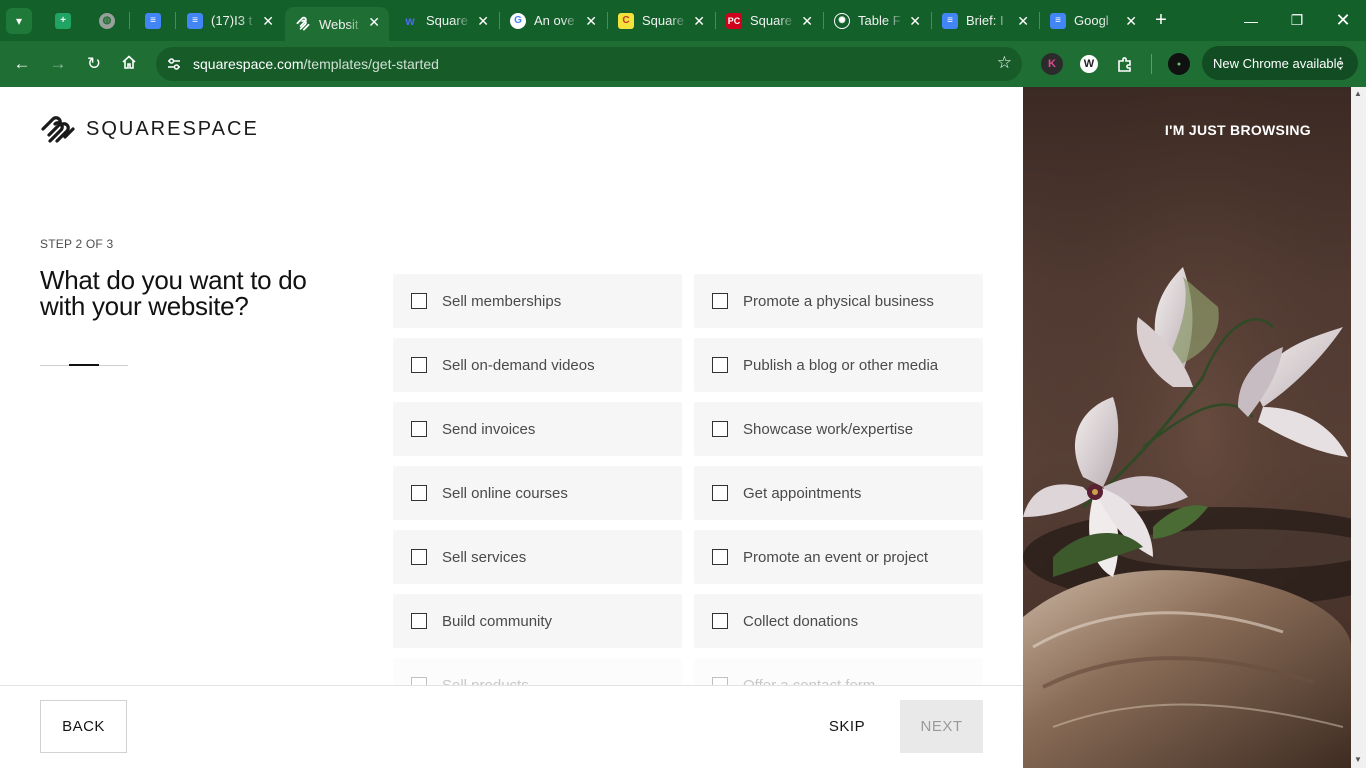 This screenshot has height=768, width=1366. I want to click on bookmark-star-icon: ☆, so click(1004, 63).